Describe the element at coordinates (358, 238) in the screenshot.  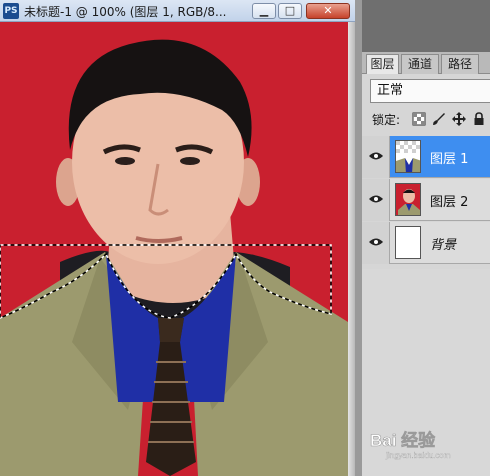
I see `panel-divider` at that location.